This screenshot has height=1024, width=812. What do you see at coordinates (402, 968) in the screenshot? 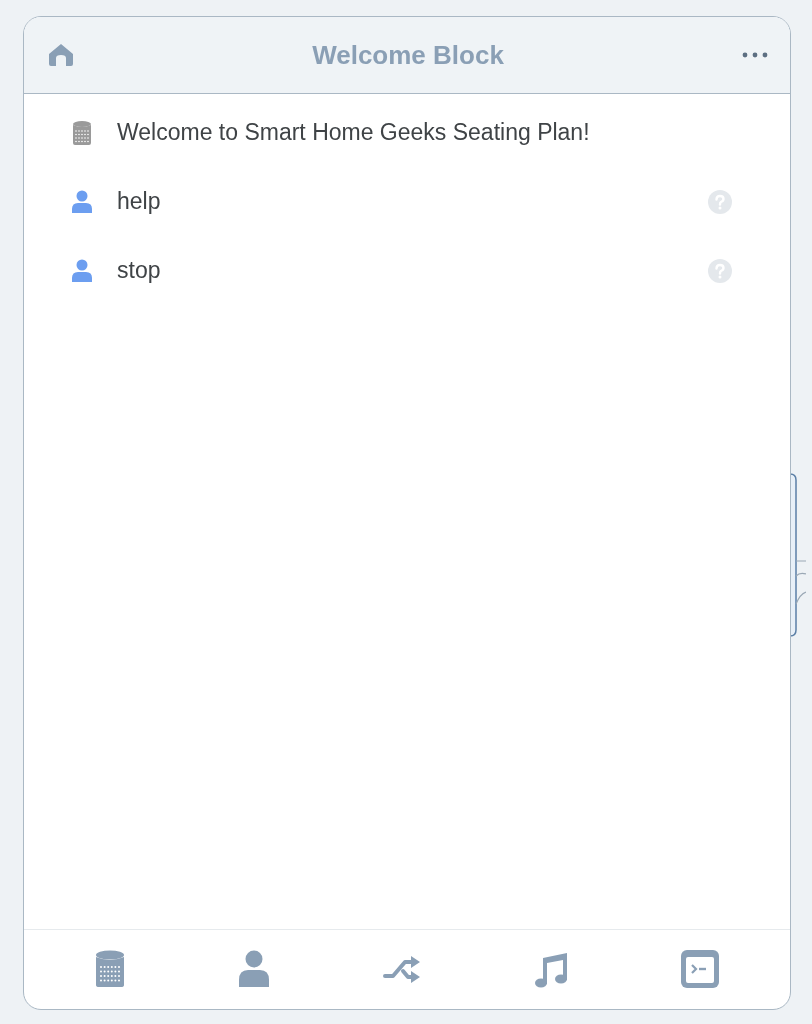
I see `shuffle-icon` at bounding box center [402, 968].